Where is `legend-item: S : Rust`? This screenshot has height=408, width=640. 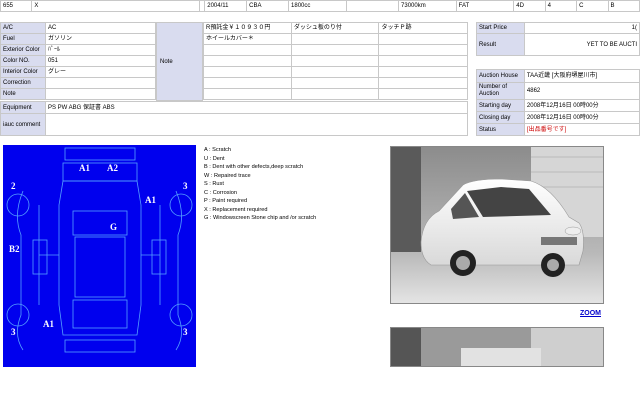
legend-item: S : Rust is located at coordinates (214, 184).